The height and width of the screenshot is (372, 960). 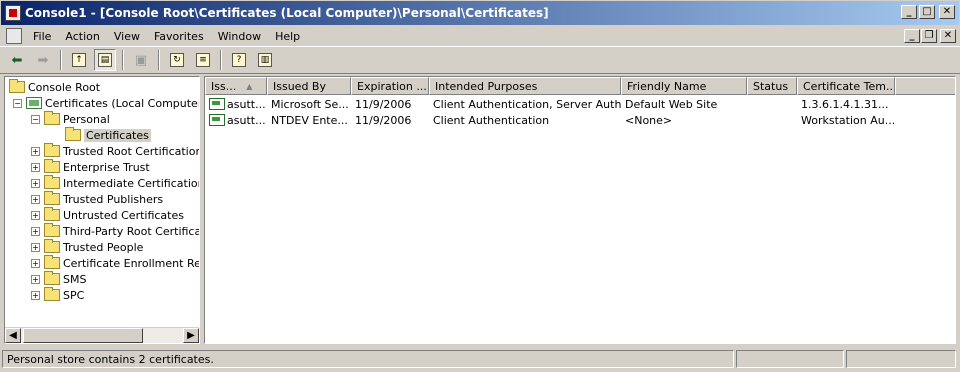 I want to click on tree-node-label: Intermediate Certification A, so click(x=131, y=183).